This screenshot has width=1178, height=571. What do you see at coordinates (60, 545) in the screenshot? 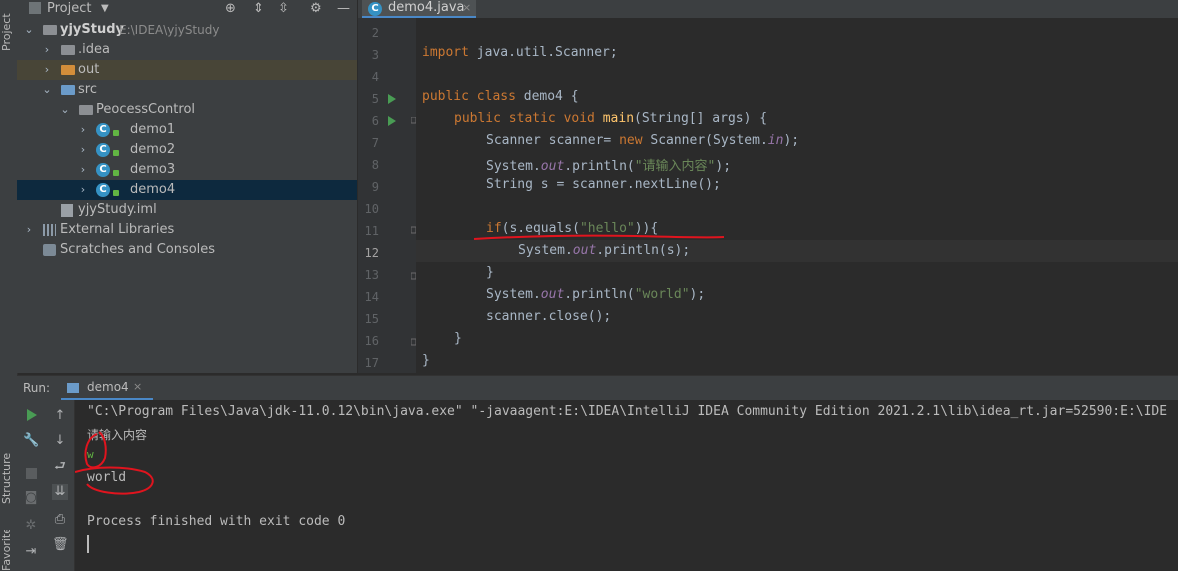
I see `trash-icon: 🗑` at bounding box center [60, 545].